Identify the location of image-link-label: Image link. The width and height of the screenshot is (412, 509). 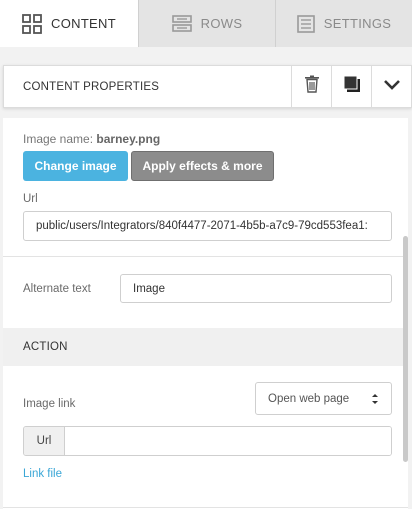
(49, 404).